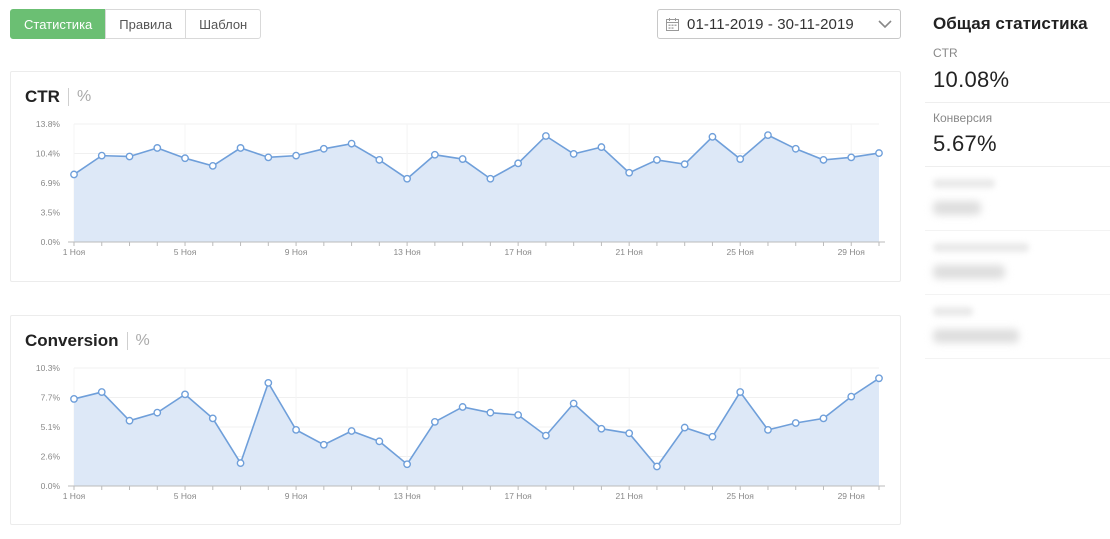  Describe the element at coordinates (672, 24) in the screenshot. I see `calendar-icon` at that location.